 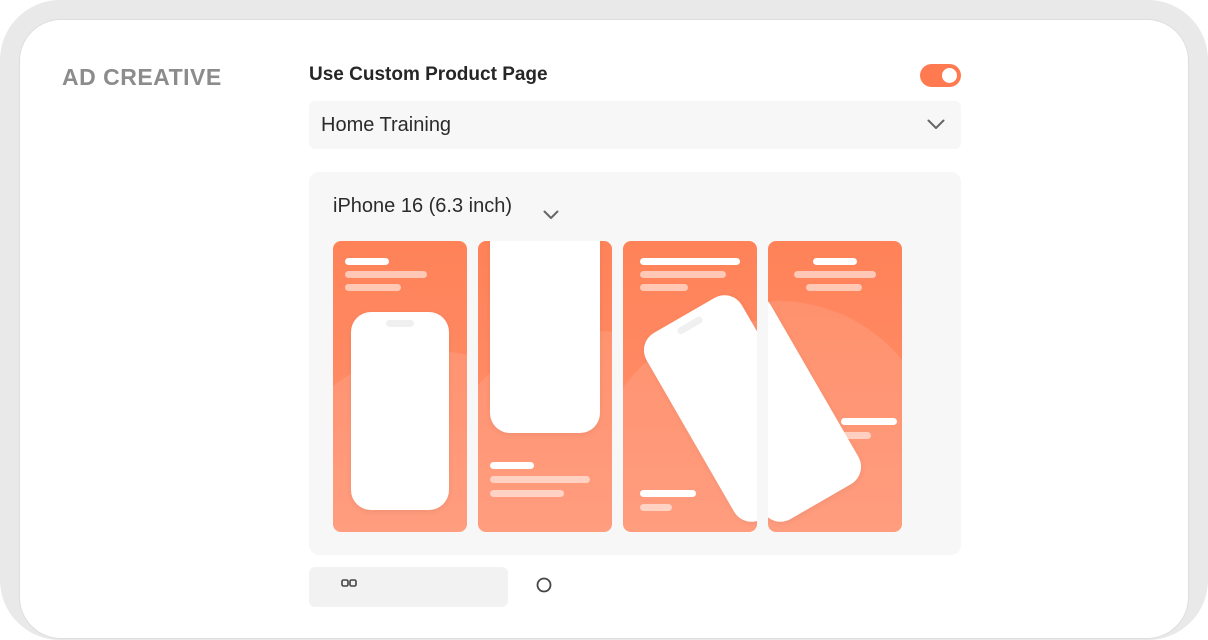 I want to click on toggle-knob, so click(x=949, y=75).